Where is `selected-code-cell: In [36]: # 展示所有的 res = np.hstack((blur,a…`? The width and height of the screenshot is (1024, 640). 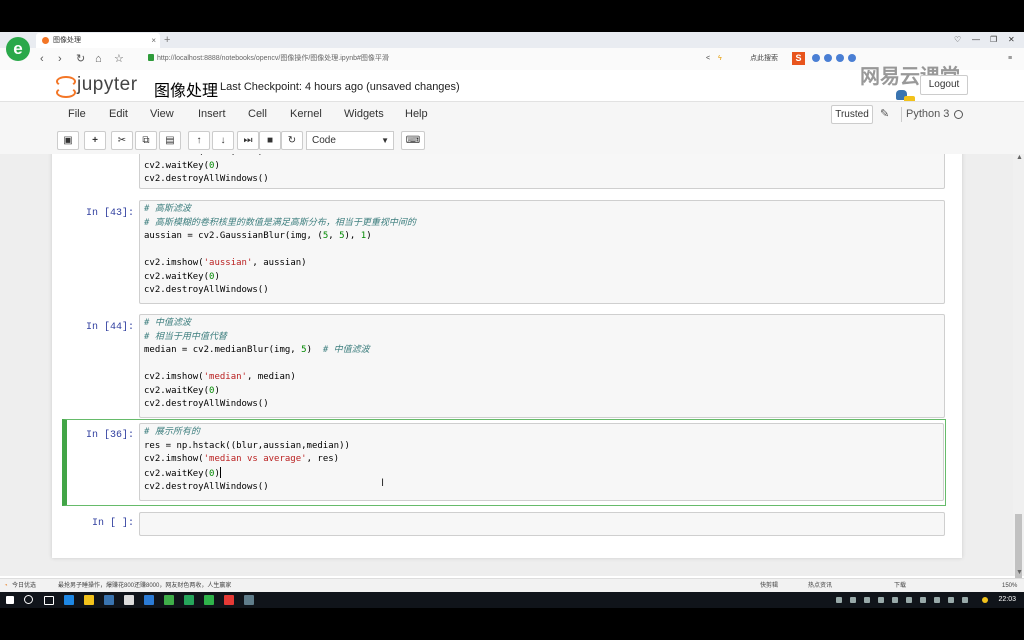 selected-code-cell: In [36]: # 展示所有的 res = np.hstack((blur,a… is located at coordinates (504, 462).